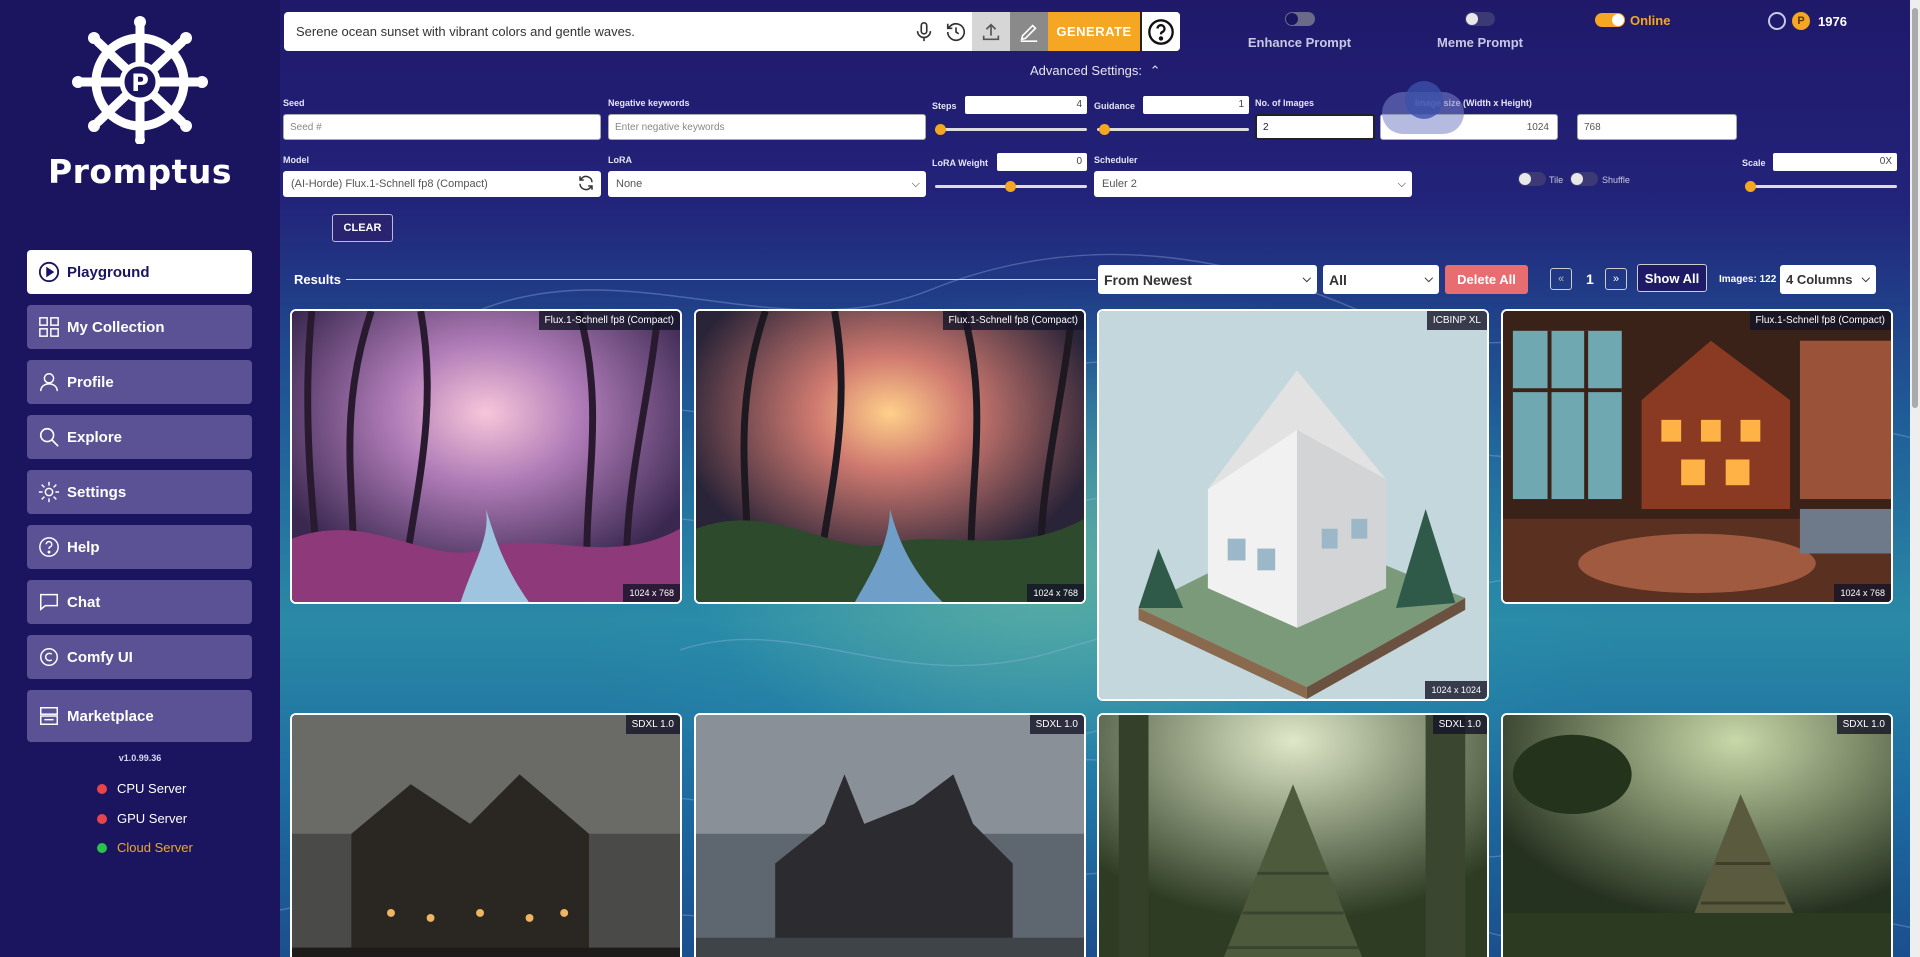 This screenshot has height=957, width=1920. I want to click on user-icon, so click(49, 382).